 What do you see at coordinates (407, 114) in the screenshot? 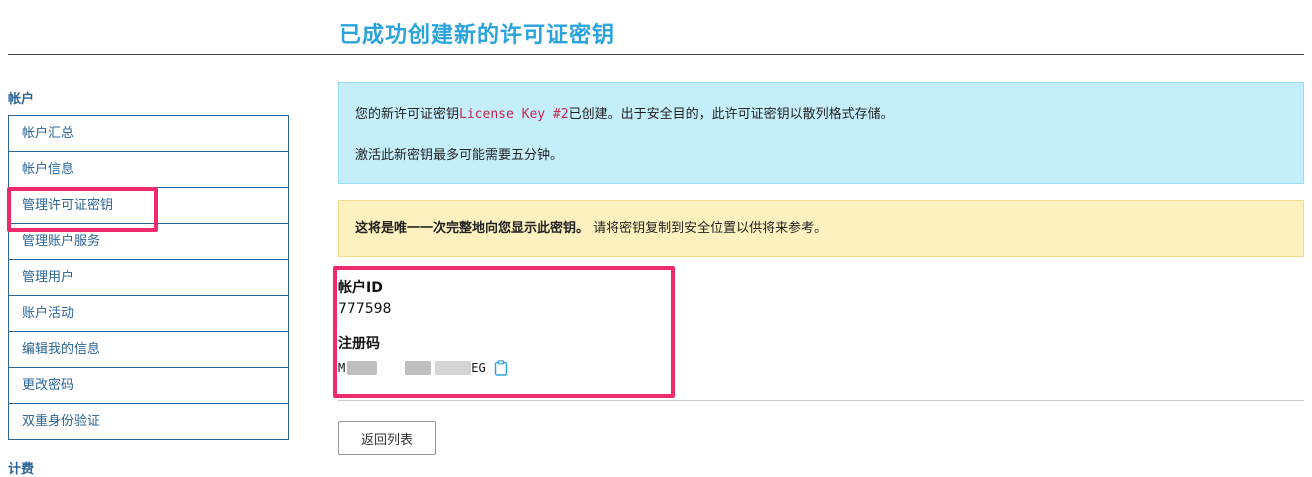
I see `info-prefix: 您的新许可证密钥` at bounding box center [407, 114].